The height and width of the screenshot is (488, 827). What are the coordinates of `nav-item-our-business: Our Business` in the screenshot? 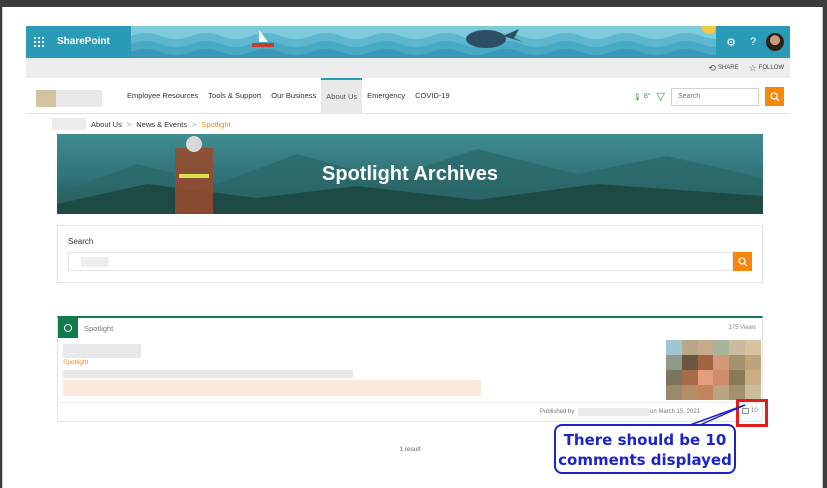 It's located at (293, 96).